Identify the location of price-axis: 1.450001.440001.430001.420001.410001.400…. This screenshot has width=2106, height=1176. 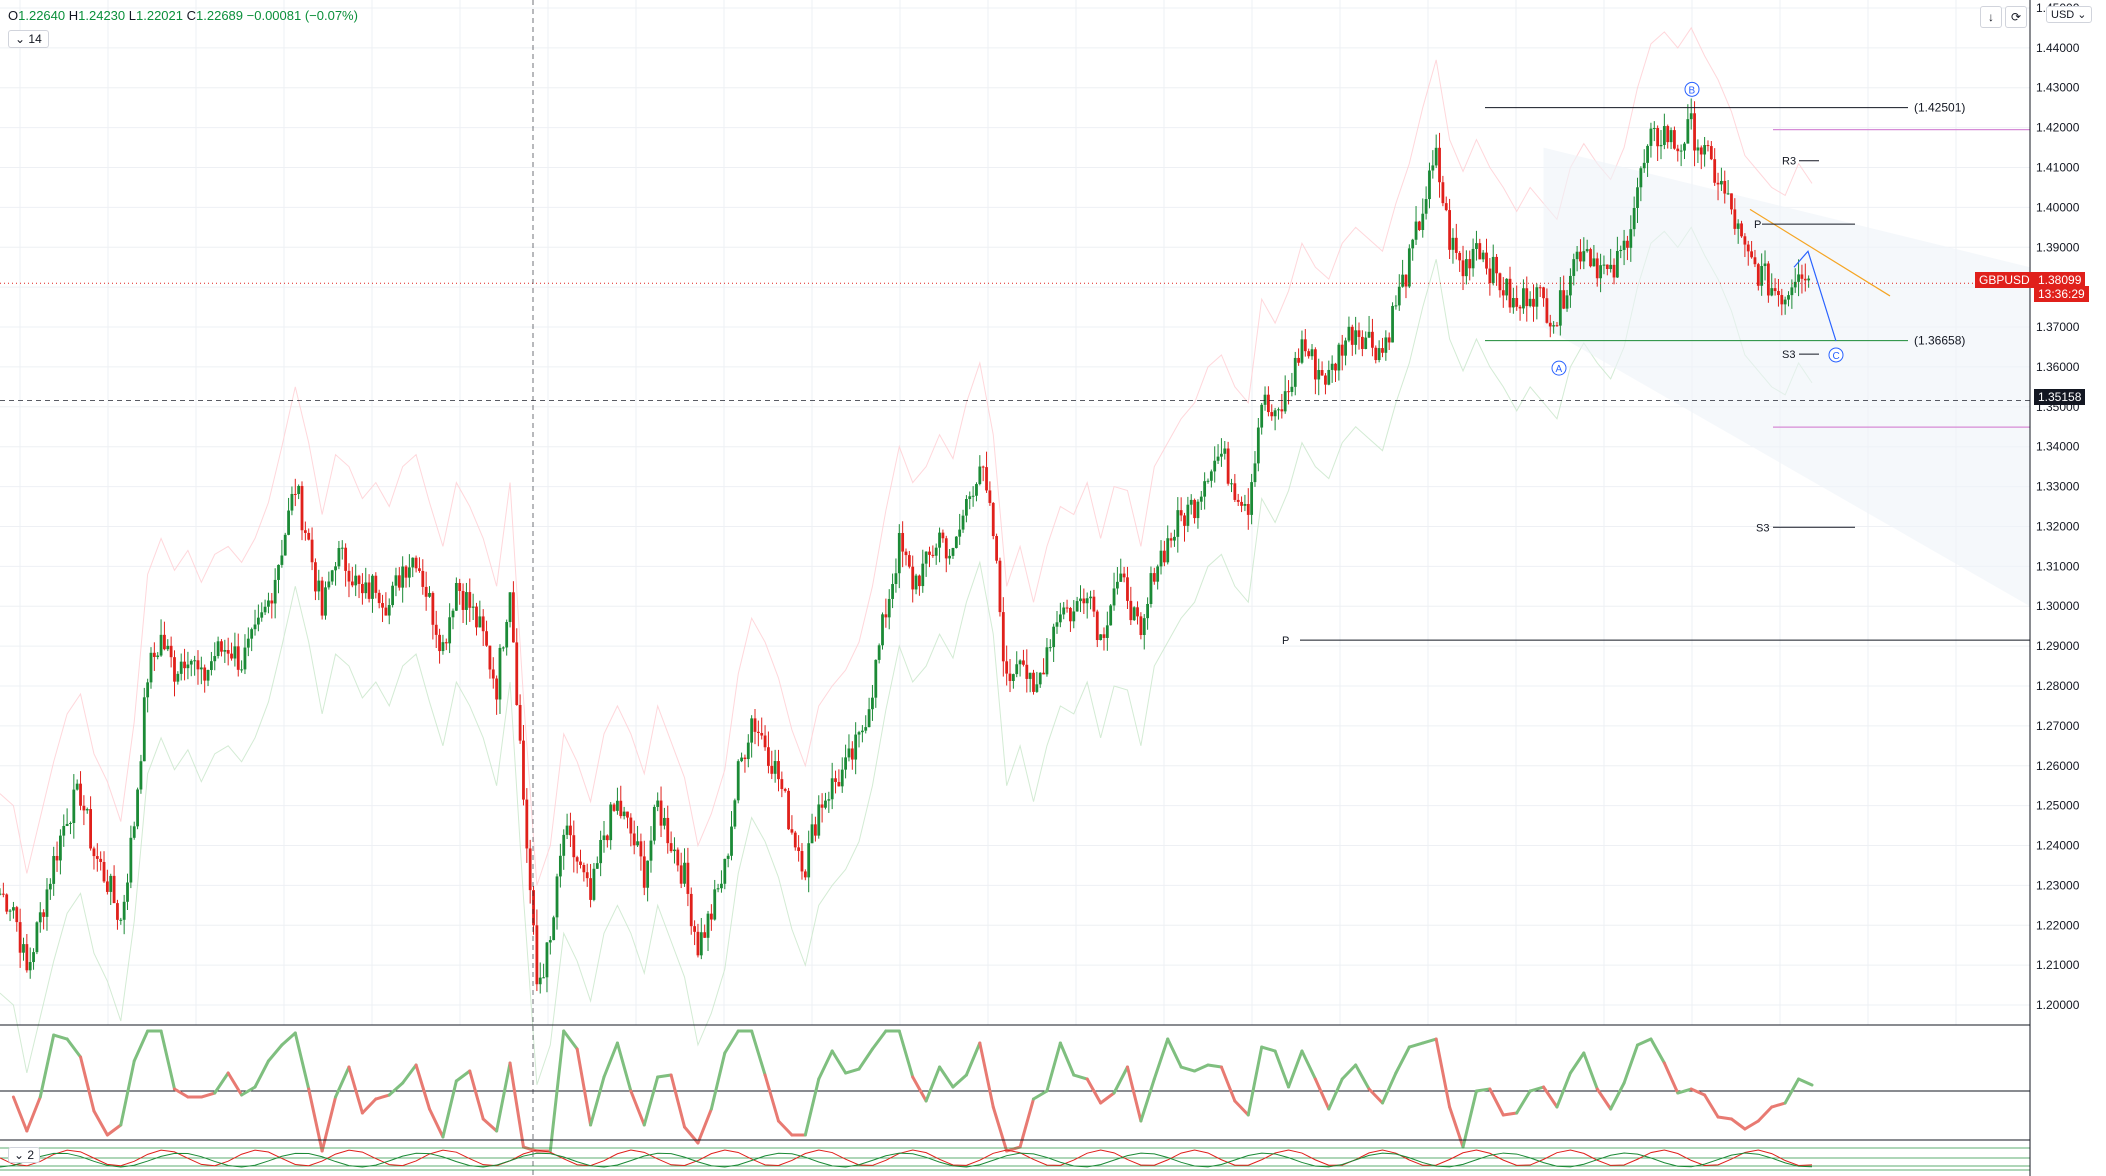
(2067, 588).